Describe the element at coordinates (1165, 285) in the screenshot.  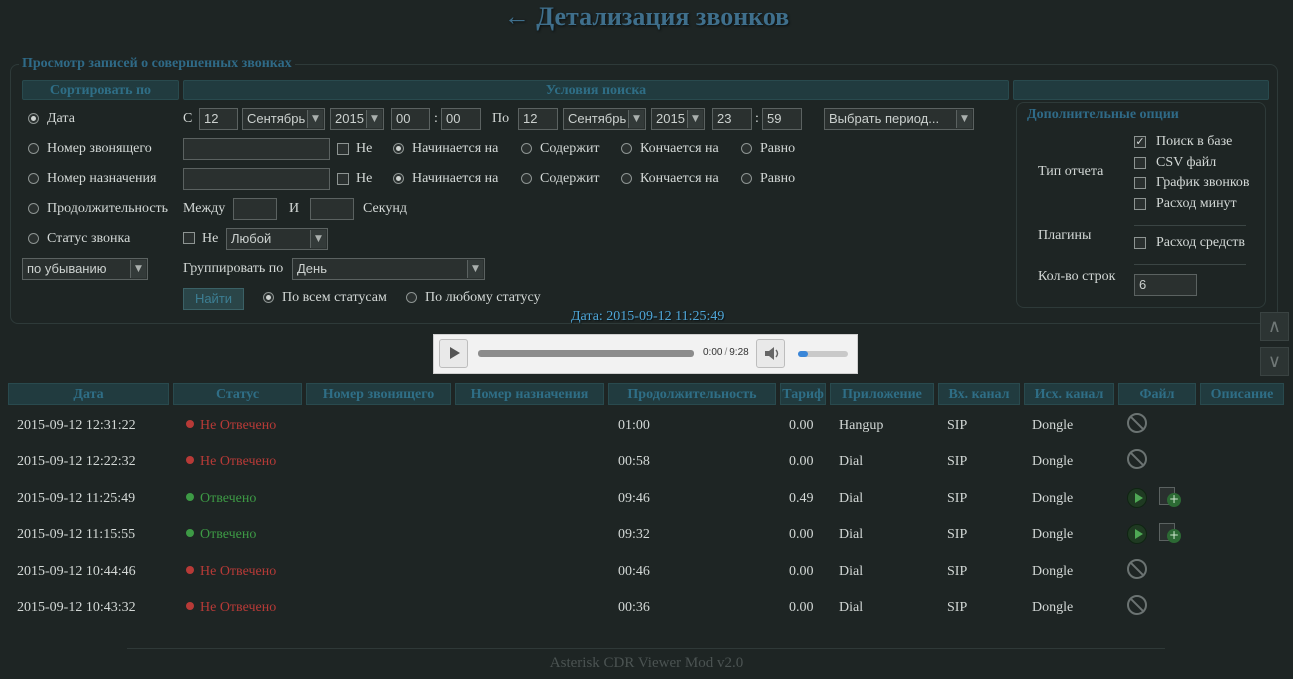
I see `rows-input: 6` at that location.